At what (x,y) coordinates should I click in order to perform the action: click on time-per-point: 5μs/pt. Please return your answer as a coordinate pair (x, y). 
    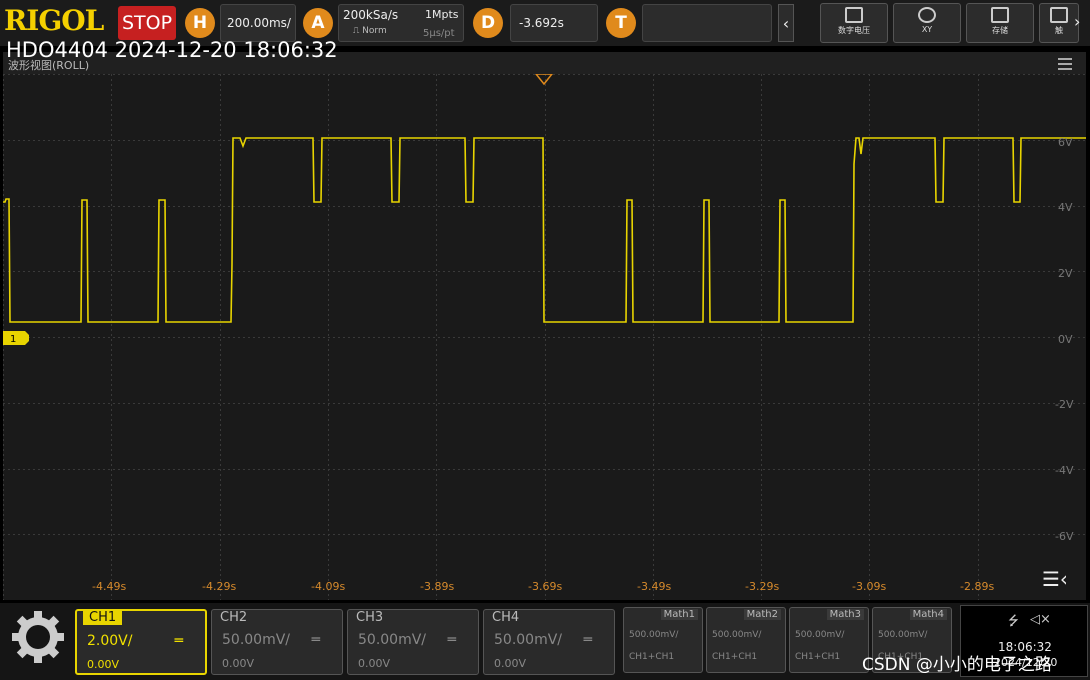
    Looking at the image, I should click on (439, 33).